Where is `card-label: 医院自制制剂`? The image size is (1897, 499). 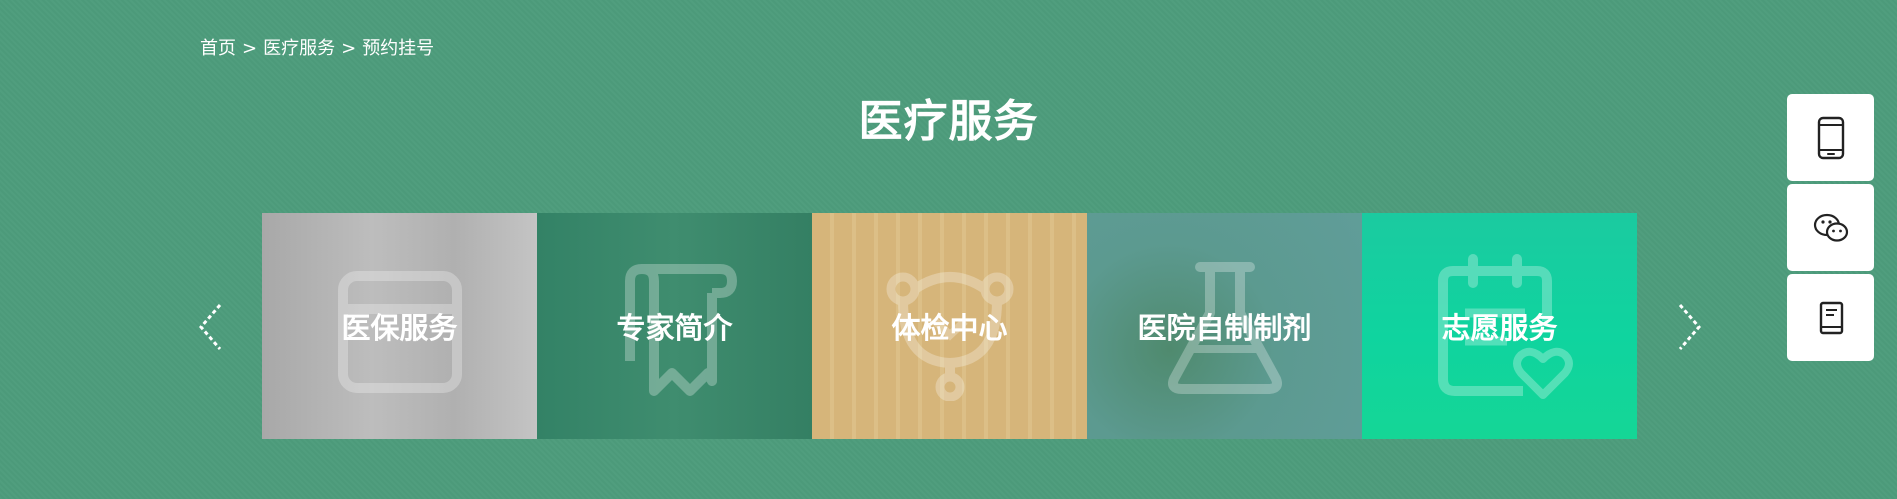 card-label: 医院自制制剂 is located at coordinates (1224, 328).